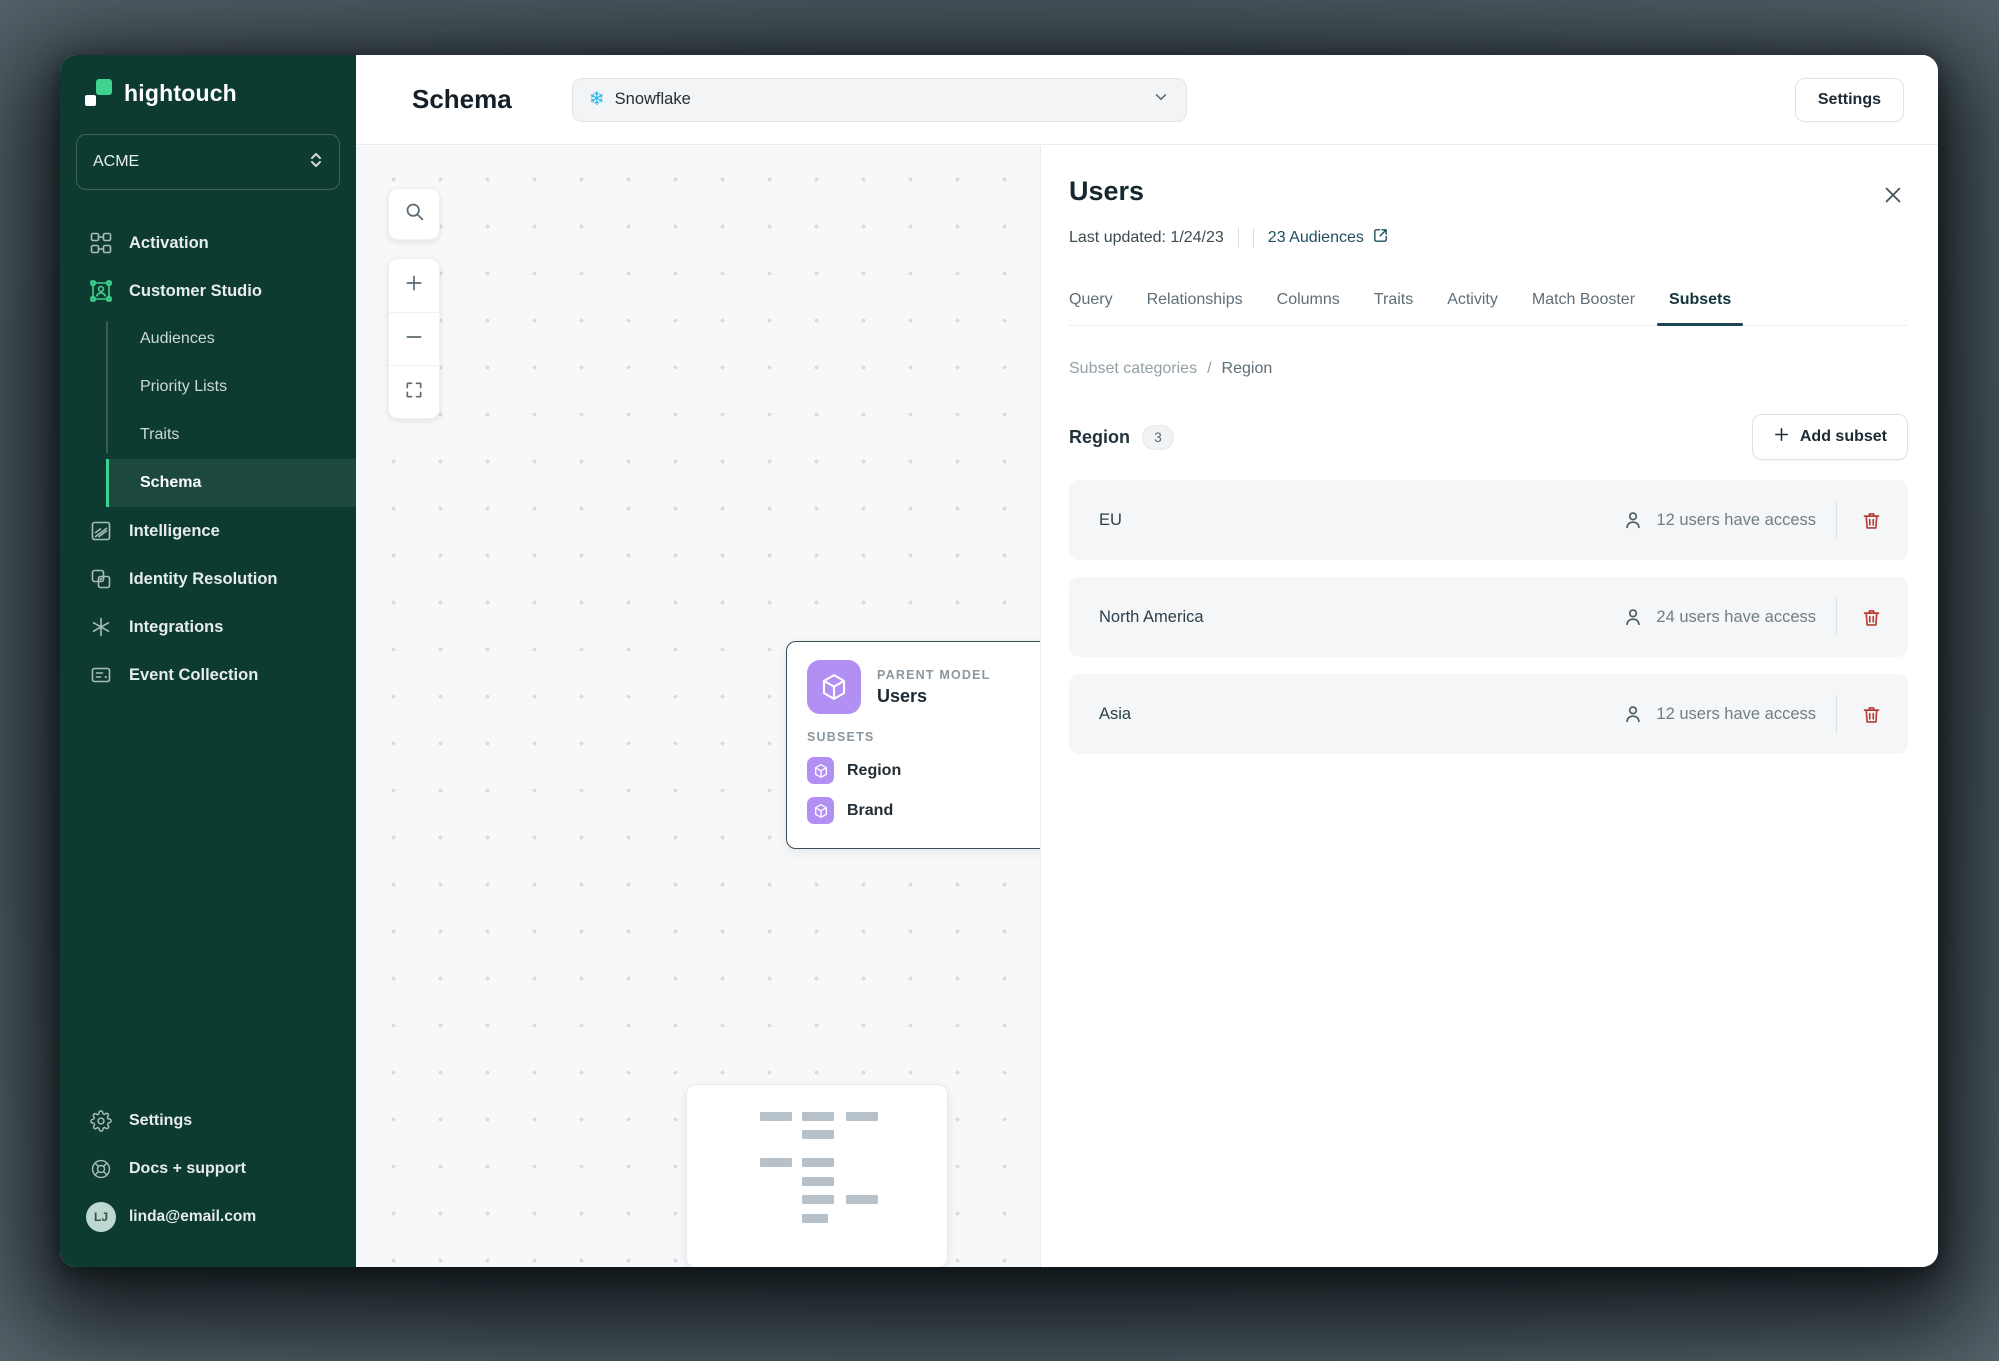 This screenshot has height=1361, width=1999. Describe the element at coordinates (195, 290) in the screenshot. I see `sidebar-item-label: Customer Studio` at that location.